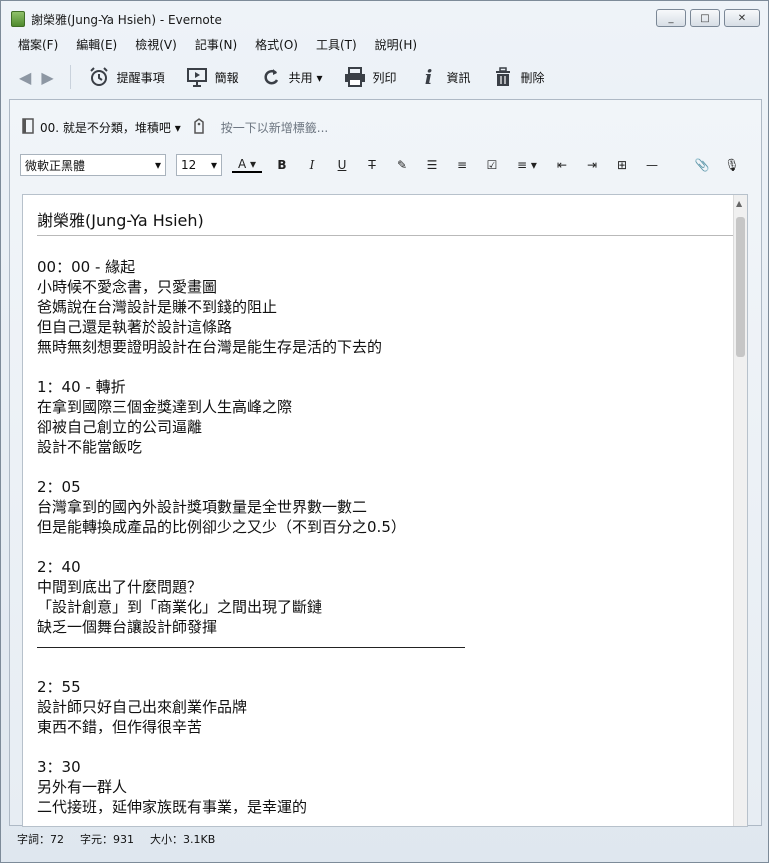 This screenshot has width=769, height=863. I want to click on note-line: 00：00 - 緣起, so click(86, 267).